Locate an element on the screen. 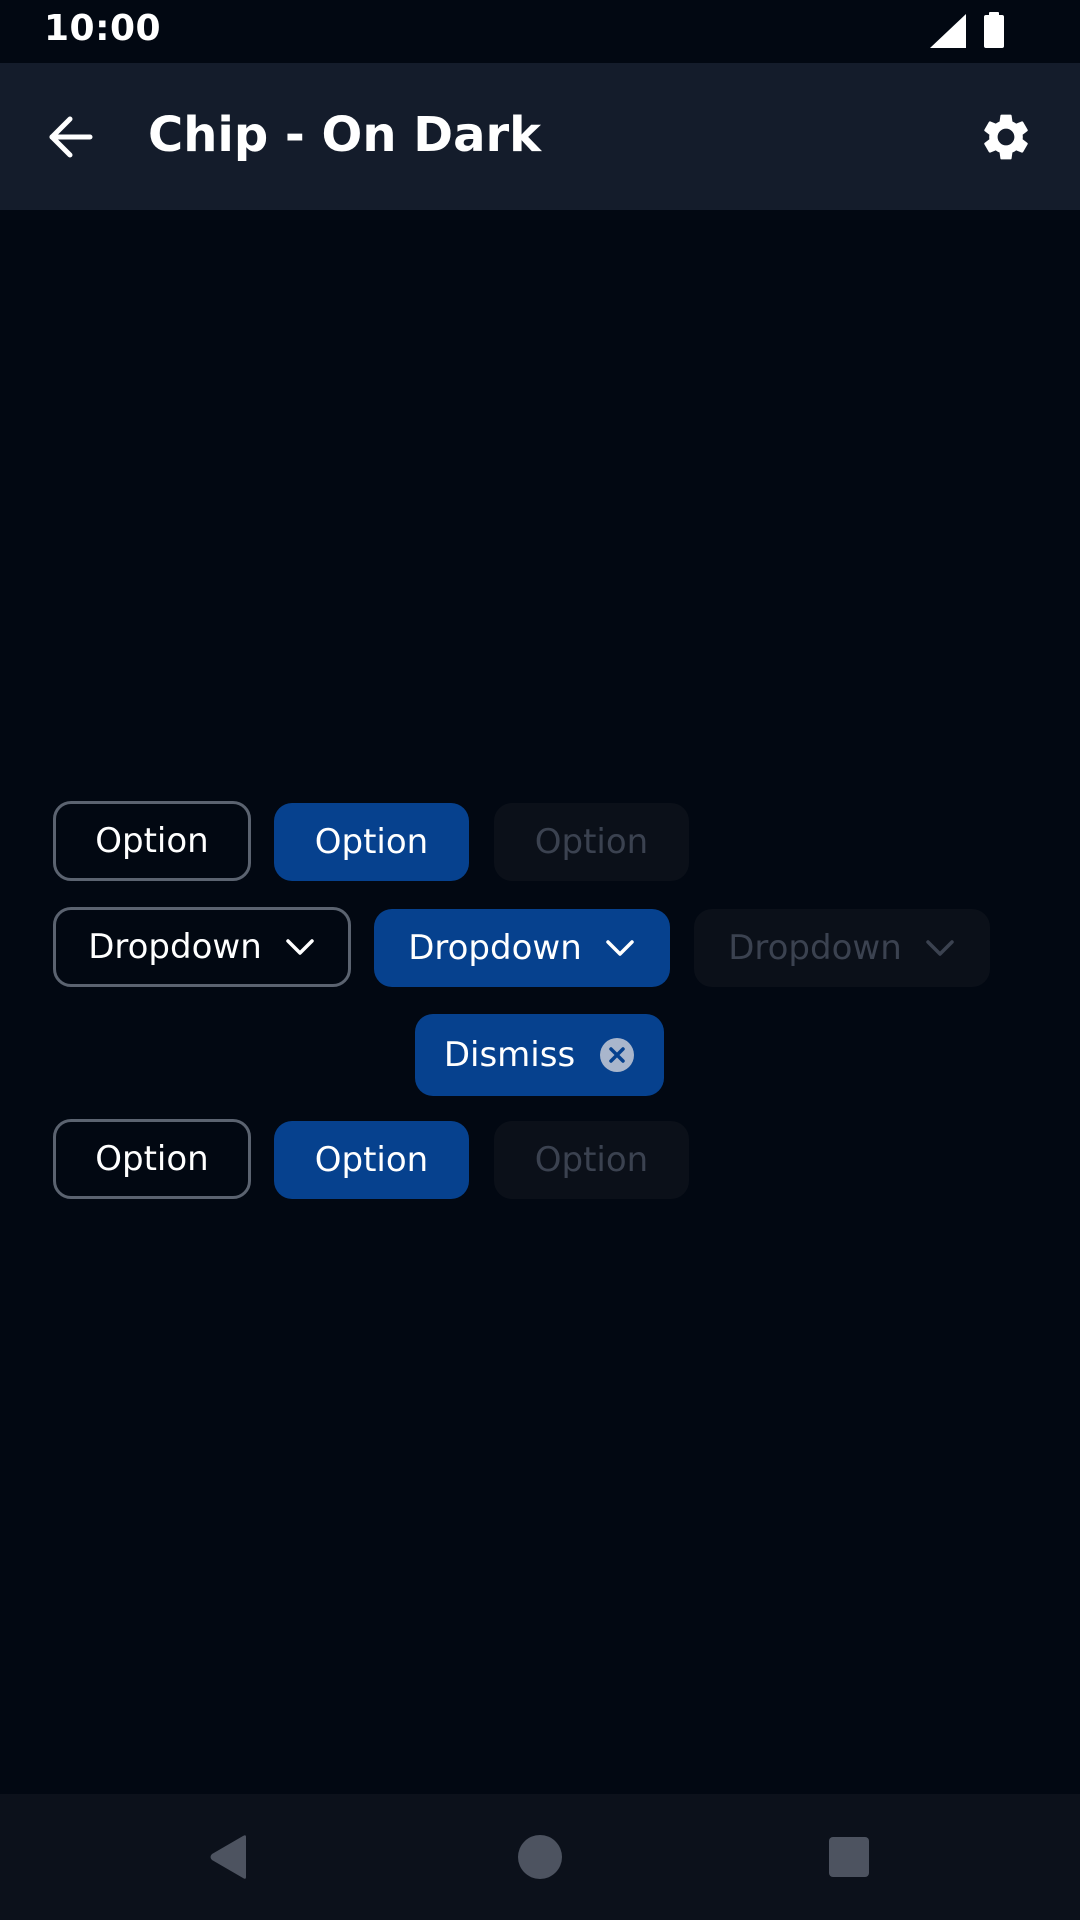 The width and height of the screenshot is (1080, 1920). chip-dropdown-outlined: Dropdown is located at coordinates (202, 947).